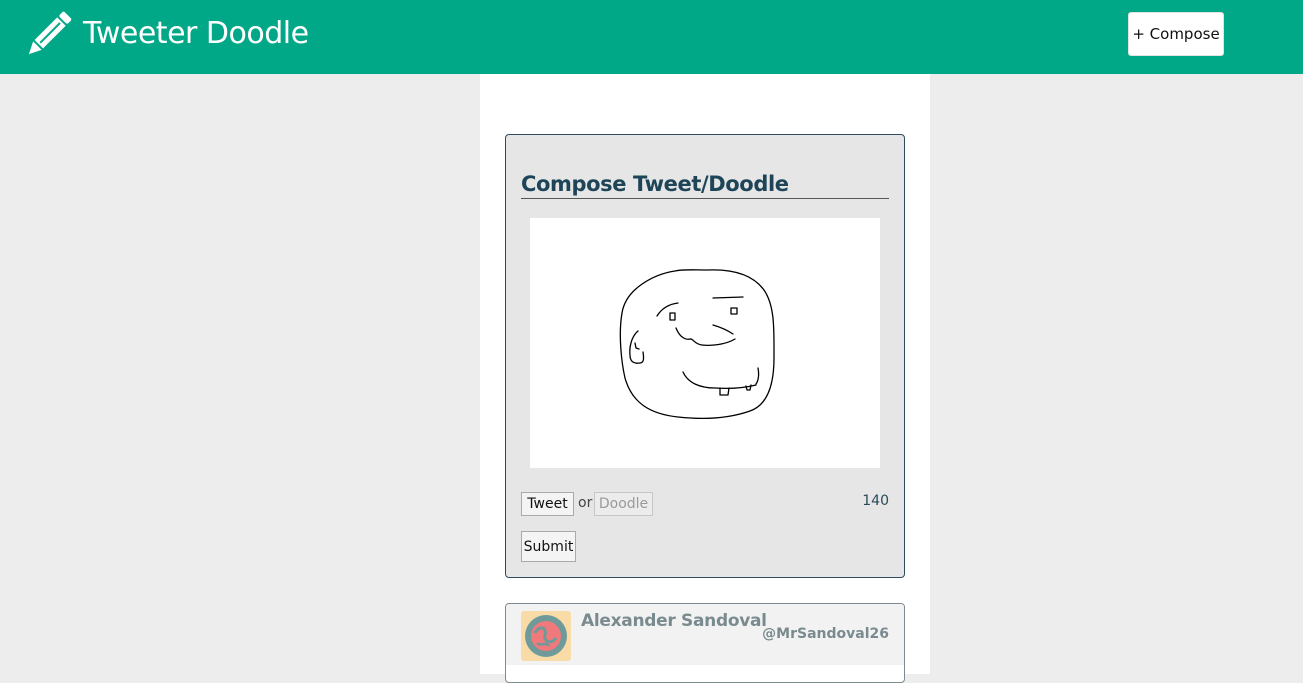  I want to click on tweet-card: Alexander Sandoval @MrSandoval26, so click(705, 643).